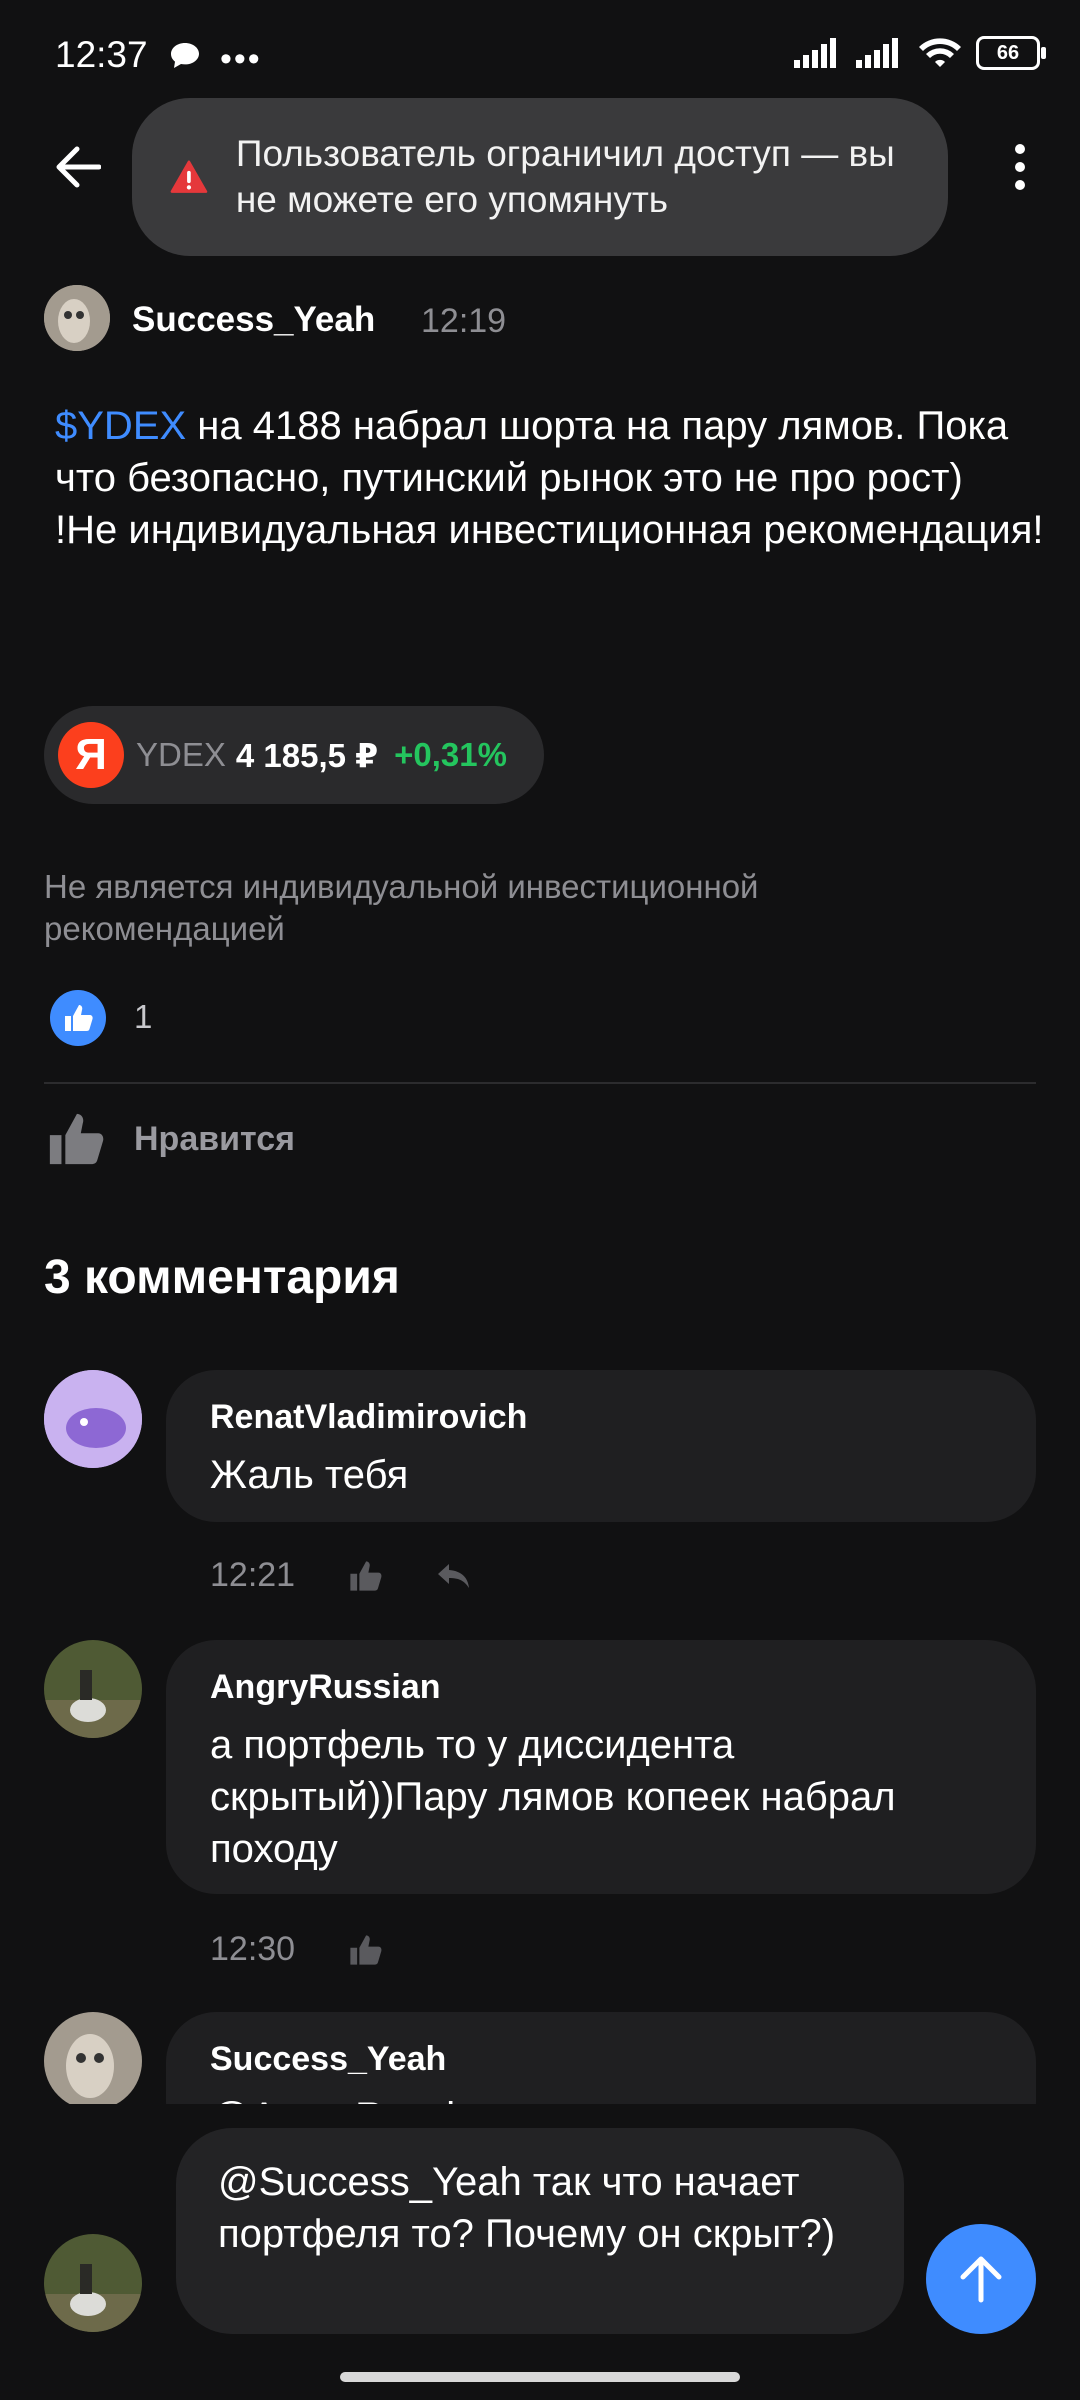 This screenshot has width=1080, height=2400. What do you see at coordinates (214, 1138) in the screenshot?
I see `like-button-label: Нравится` at bounding box center [214, 1138].